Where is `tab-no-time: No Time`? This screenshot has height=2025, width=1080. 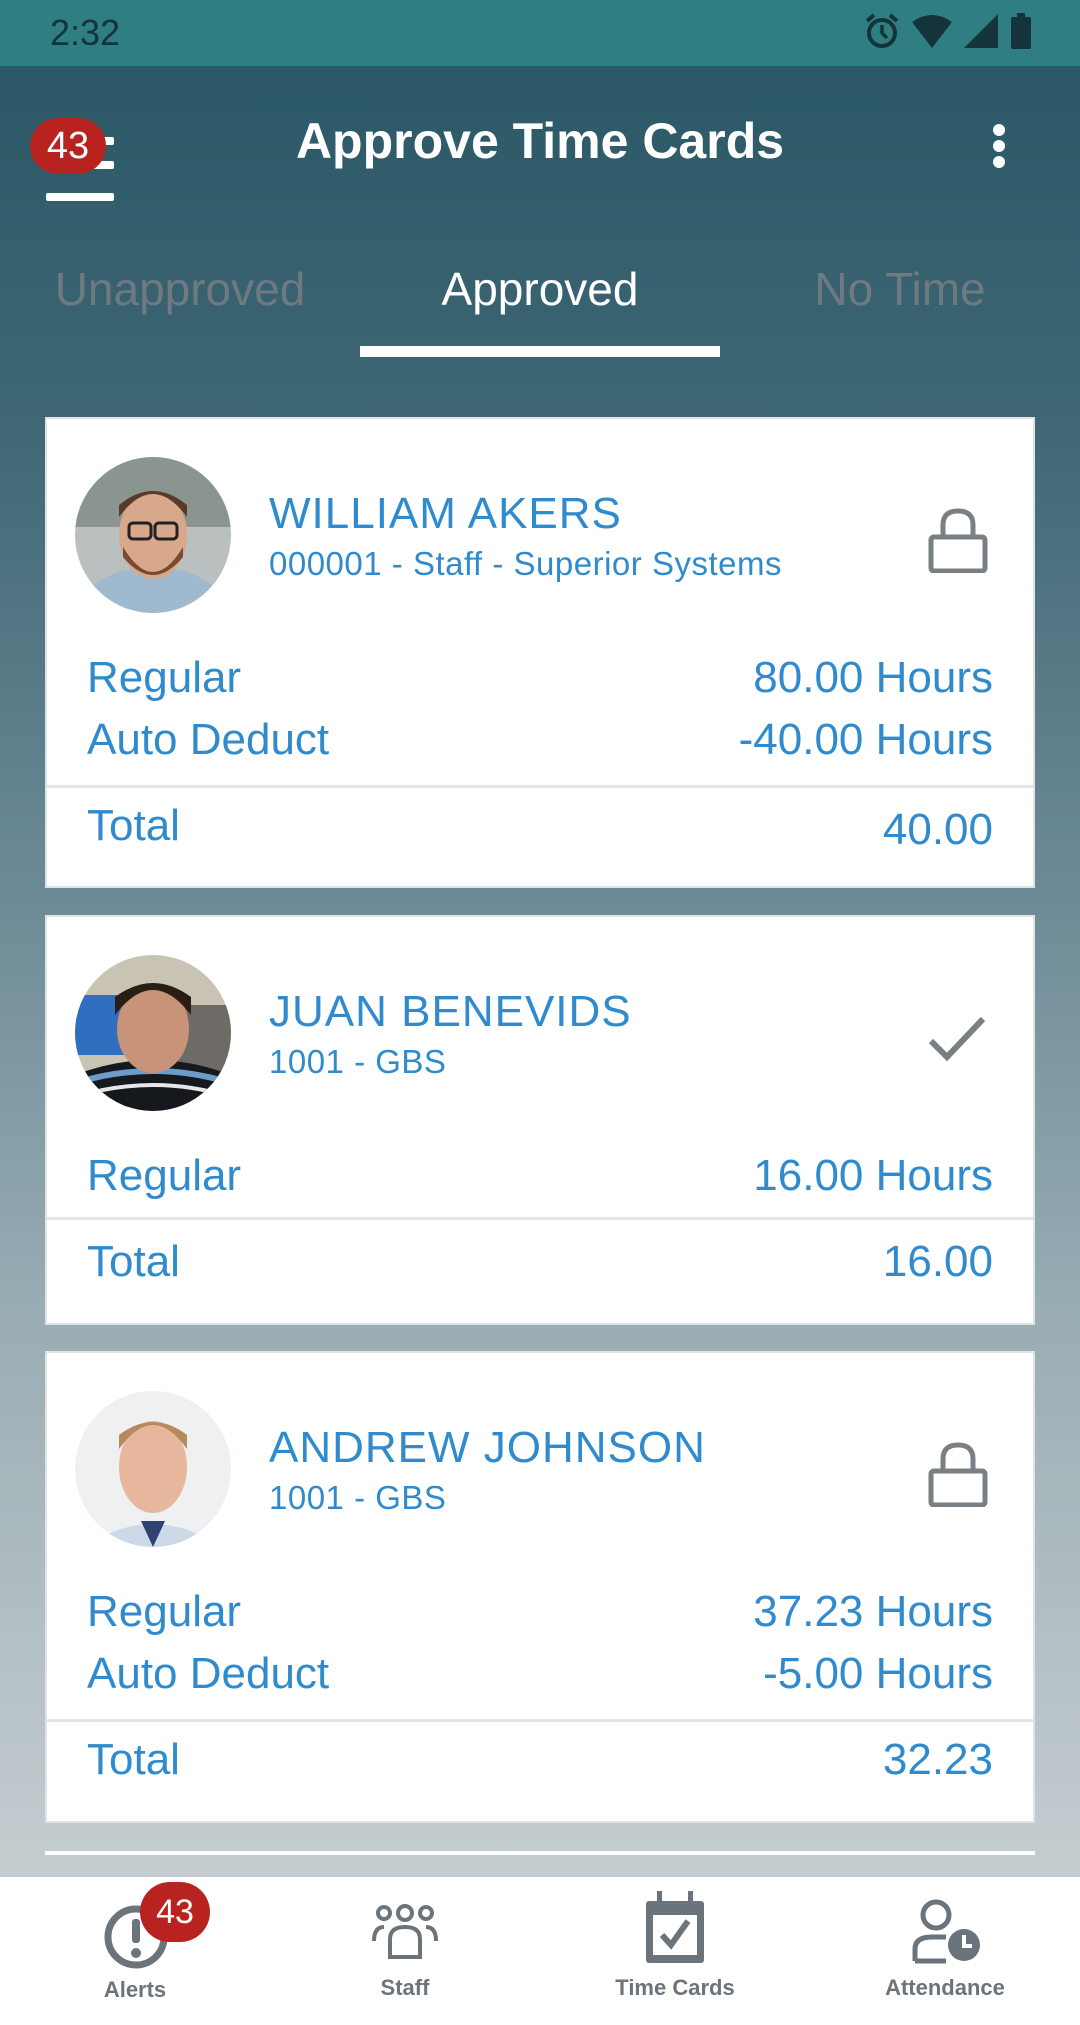
tab-no-time: No Time is located at coordinates (900, 289).